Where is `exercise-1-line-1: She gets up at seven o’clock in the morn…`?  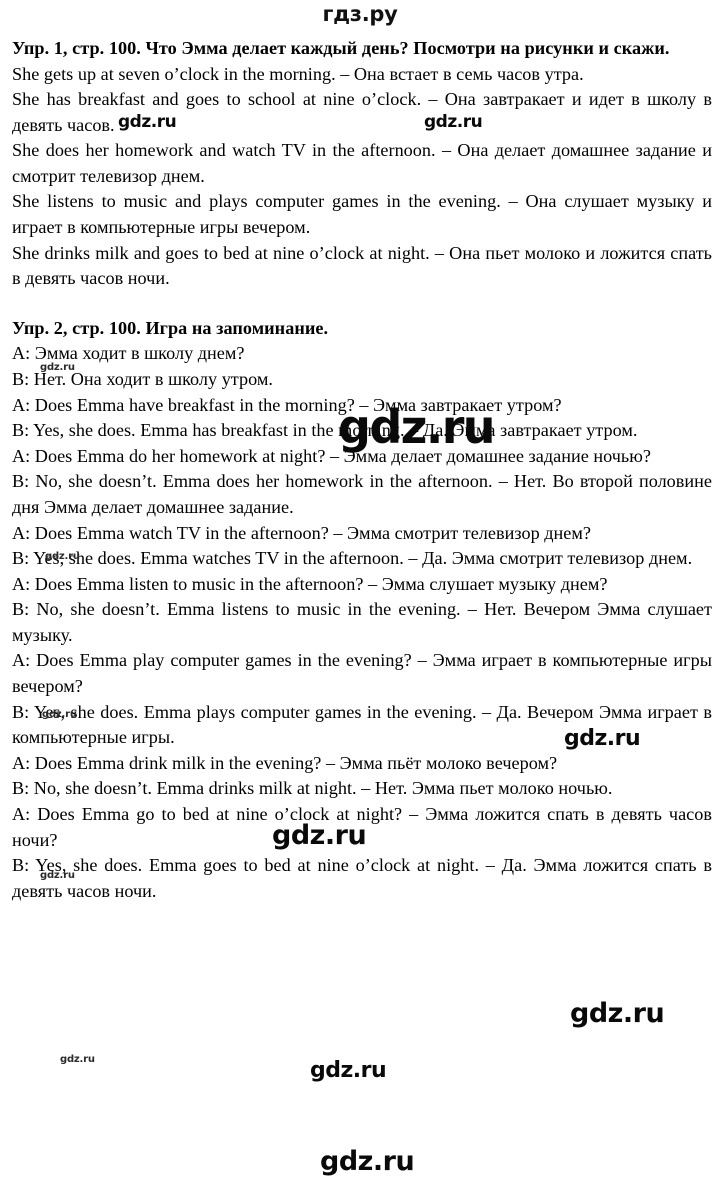 exercise-1-line-1: She gets up at seven o’clock in the morn… is located at coordinates (298, 73).